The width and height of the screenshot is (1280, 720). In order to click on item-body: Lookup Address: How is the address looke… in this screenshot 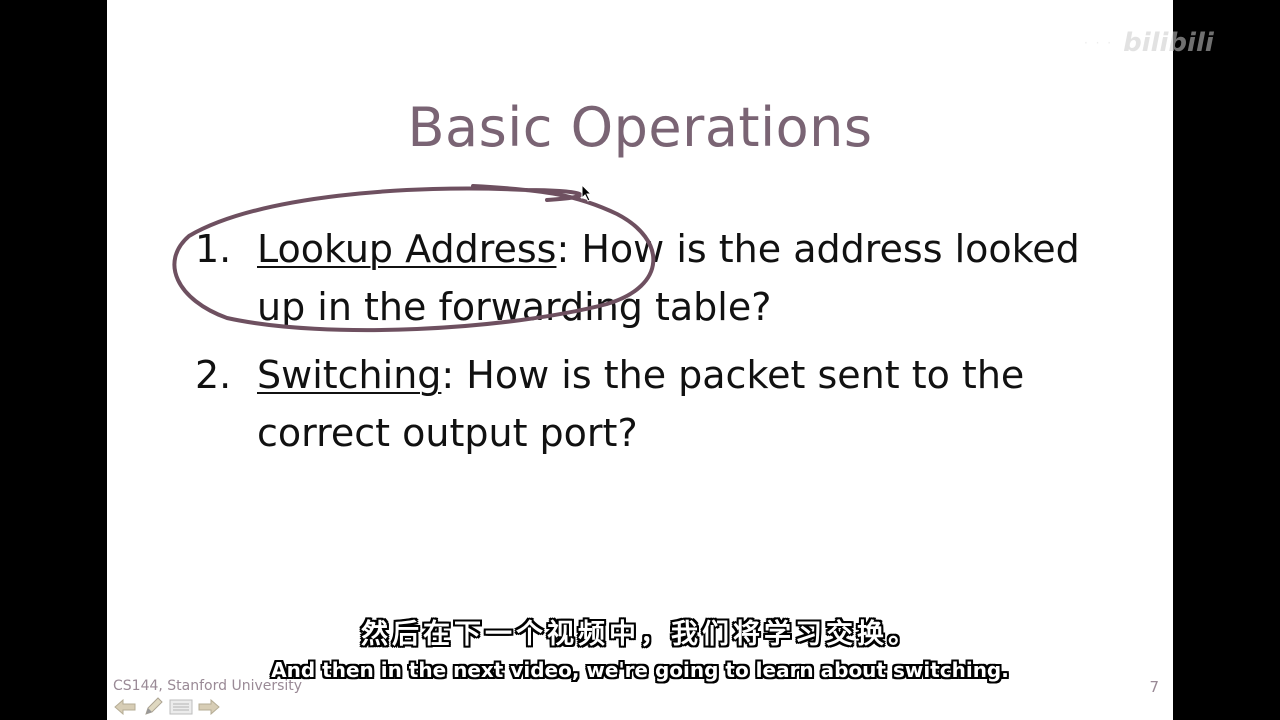, I will do `click(676, 278)`.